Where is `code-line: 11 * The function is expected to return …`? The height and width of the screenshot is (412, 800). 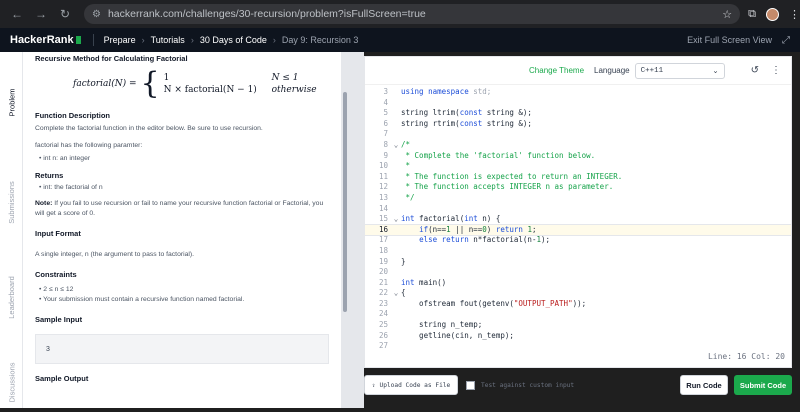
code-line: 11 * The function is expected to return … is located at coordinates (500, 176).